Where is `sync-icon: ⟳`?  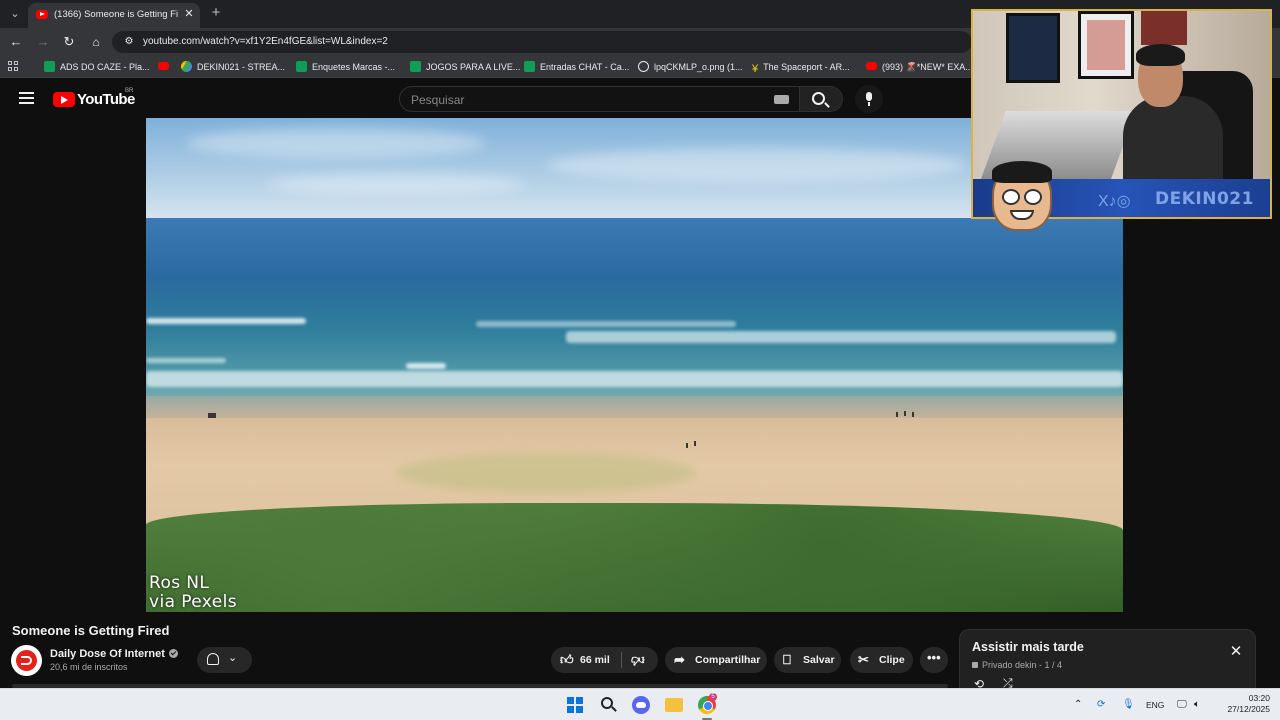 sync-icon: ⟳ is located at coordinates (1101, 704).